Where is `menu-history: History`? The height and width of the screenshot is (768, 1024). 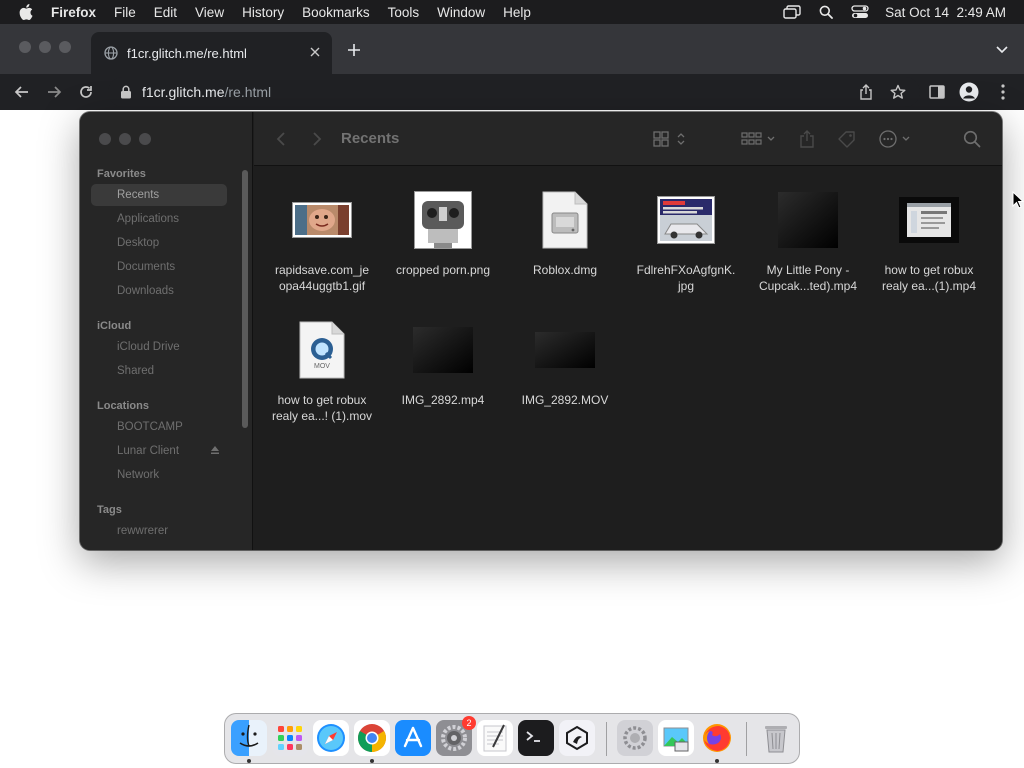
menu-history: History is located at coordinates (263, 12).